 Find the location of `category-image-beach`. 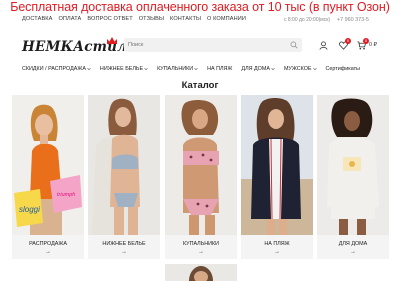

category-image-beach is located at coordinates (277, 165).